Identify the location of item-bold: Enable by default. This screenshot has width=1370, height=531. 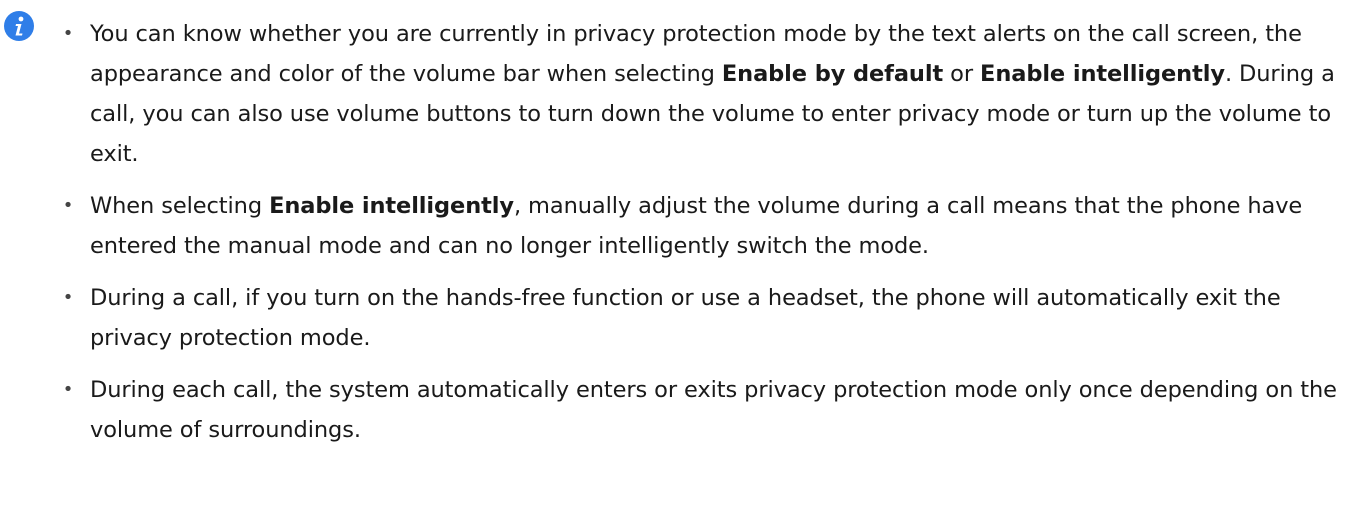
(832, 74).